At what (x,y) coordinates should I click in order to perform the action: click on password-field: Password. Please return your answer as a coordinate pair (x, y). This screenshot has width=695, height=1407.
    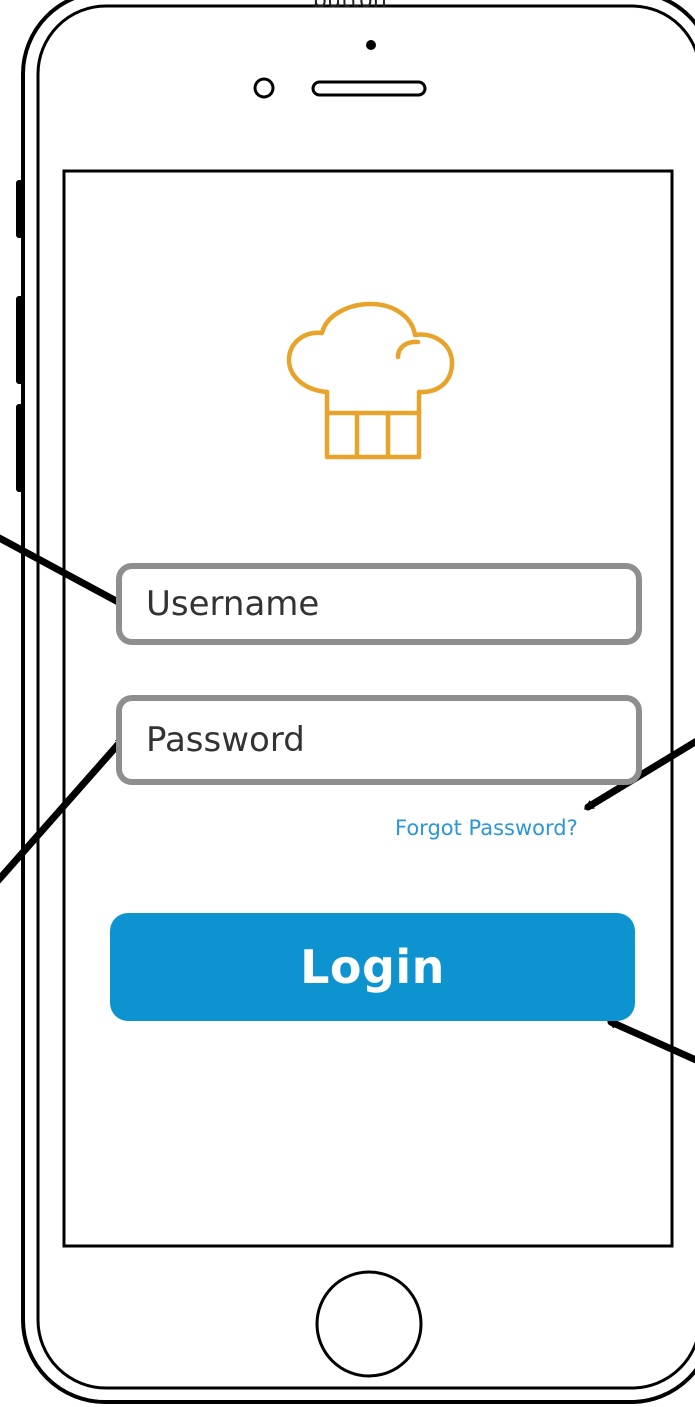
    Looking at the image, I should click on (379, 740).